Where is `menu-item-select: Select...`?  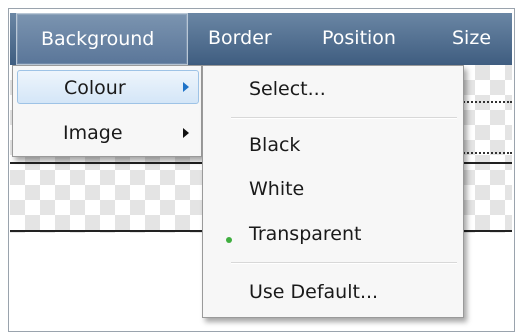 menu-item-select: Select... is located at coordinates (287, 89).